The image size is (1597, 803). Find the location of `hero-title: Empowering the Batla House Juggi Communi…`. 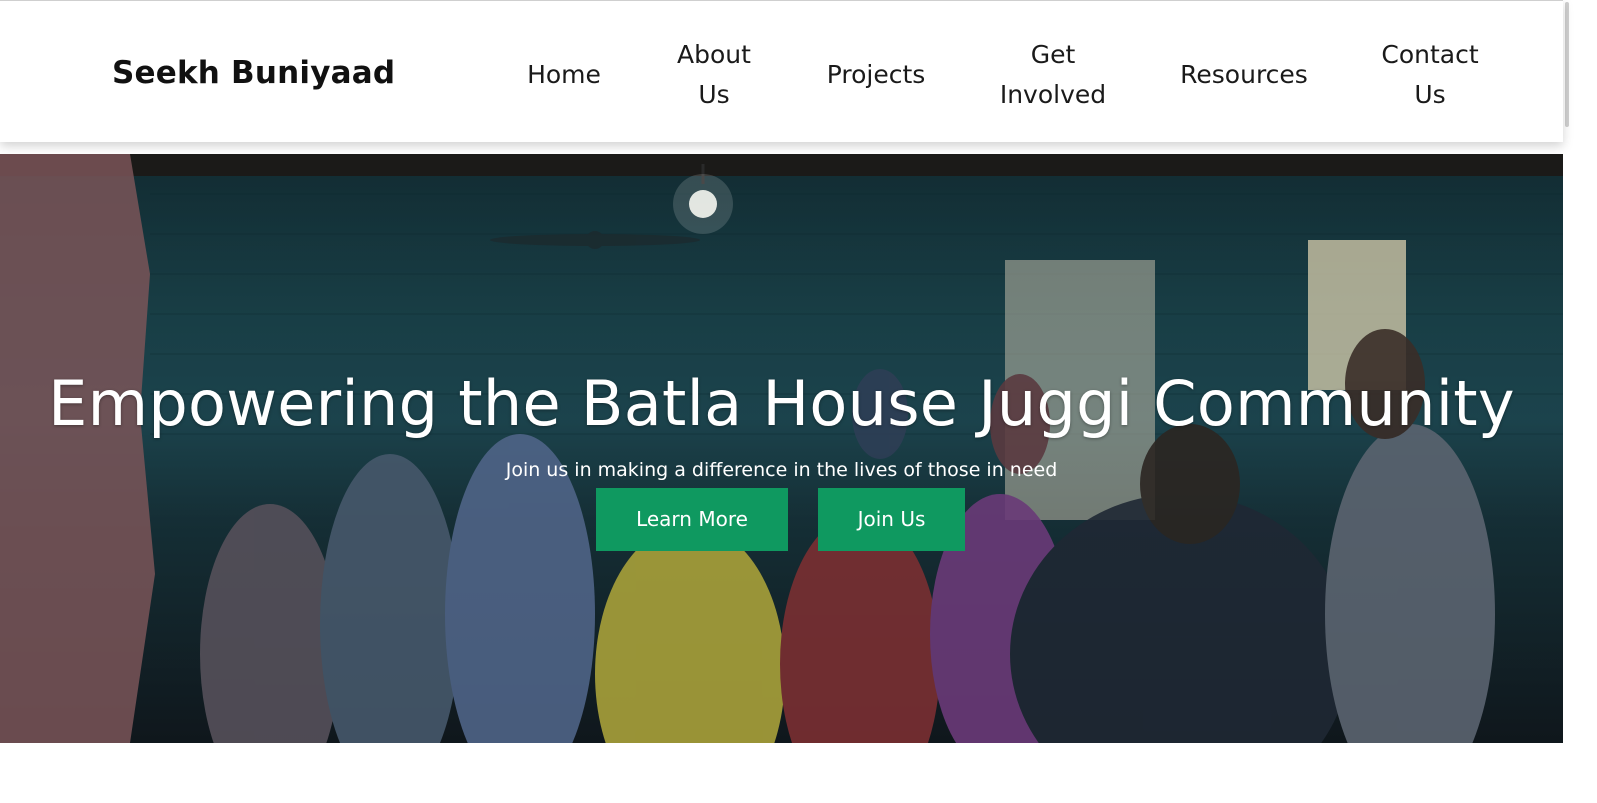

hero-title: Empowering the Batla House Juggi Communi… is located at coordinates (781, 403).